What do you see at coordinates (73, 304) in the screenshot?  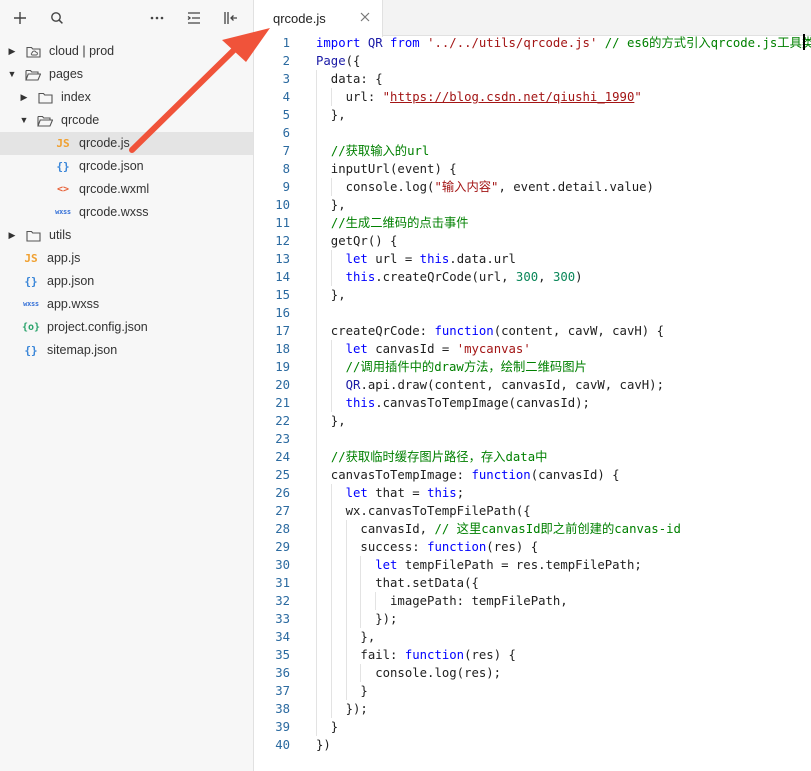 I see `tree-item-label: app.wxss` at bounding box center [73, 304].